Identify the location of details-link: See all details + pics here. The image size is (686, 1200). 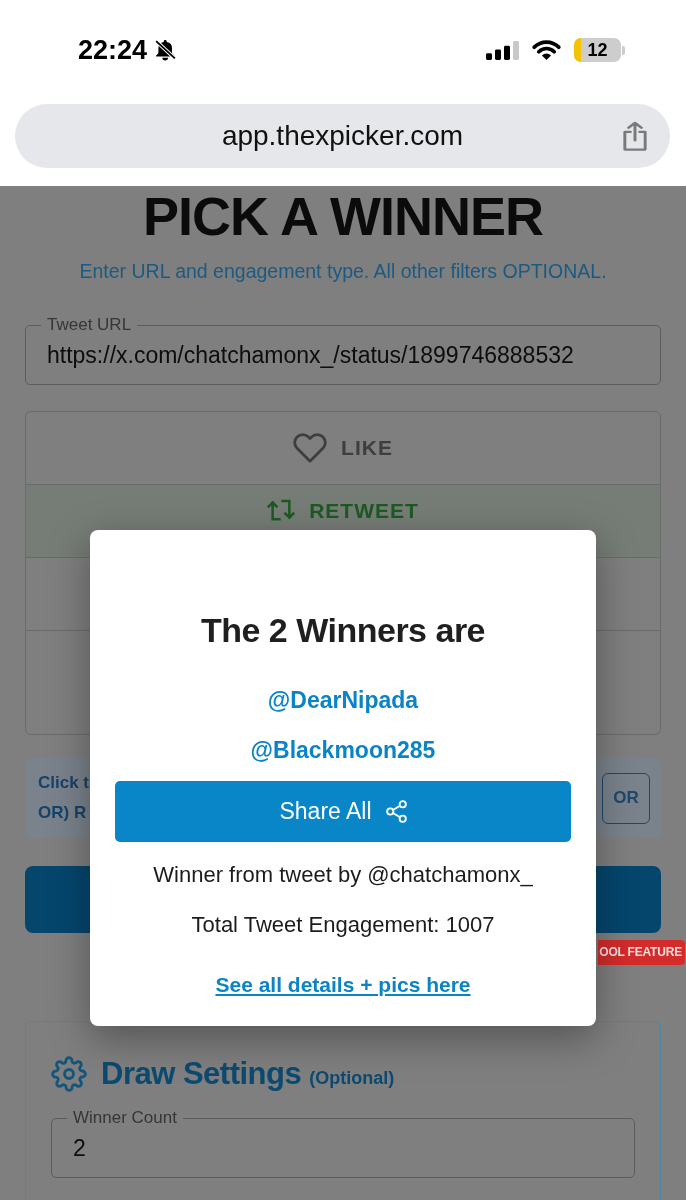
(343, 985).